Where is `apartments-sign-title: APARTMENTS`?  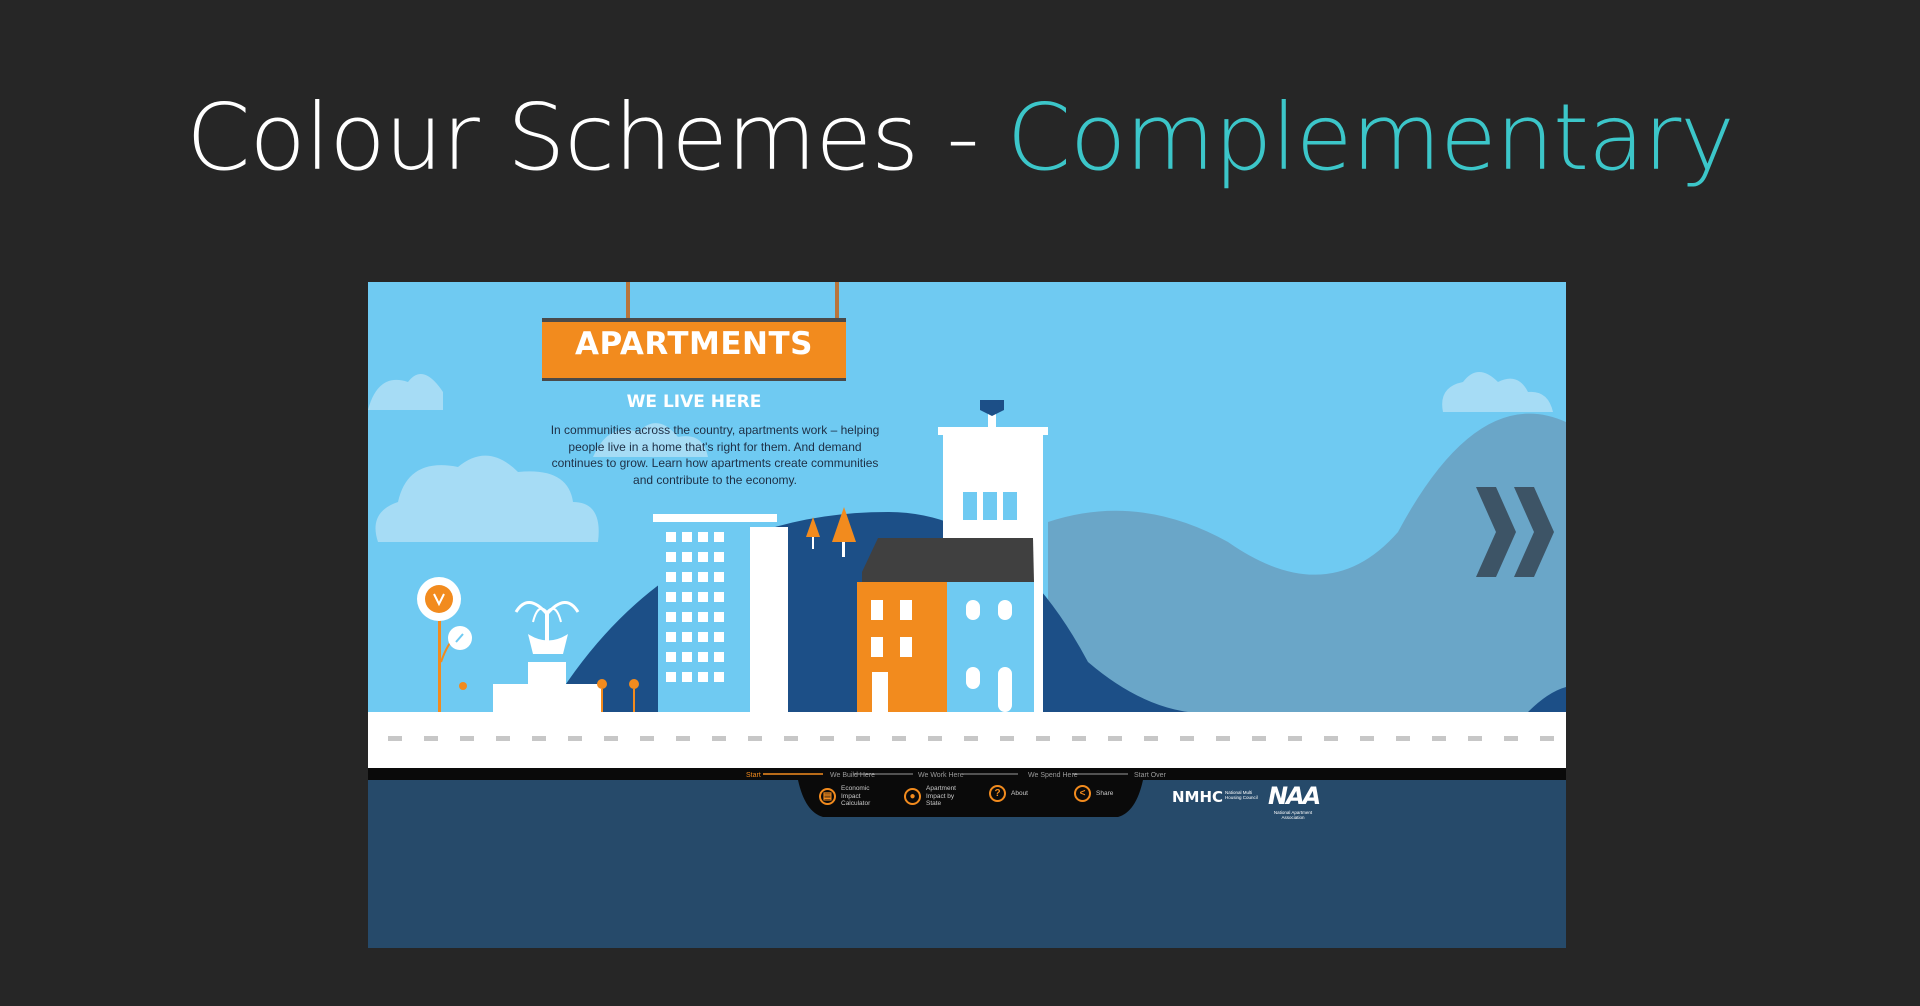
apartments-sign-title: APARTMENTS is located at coordinates (694, 344).